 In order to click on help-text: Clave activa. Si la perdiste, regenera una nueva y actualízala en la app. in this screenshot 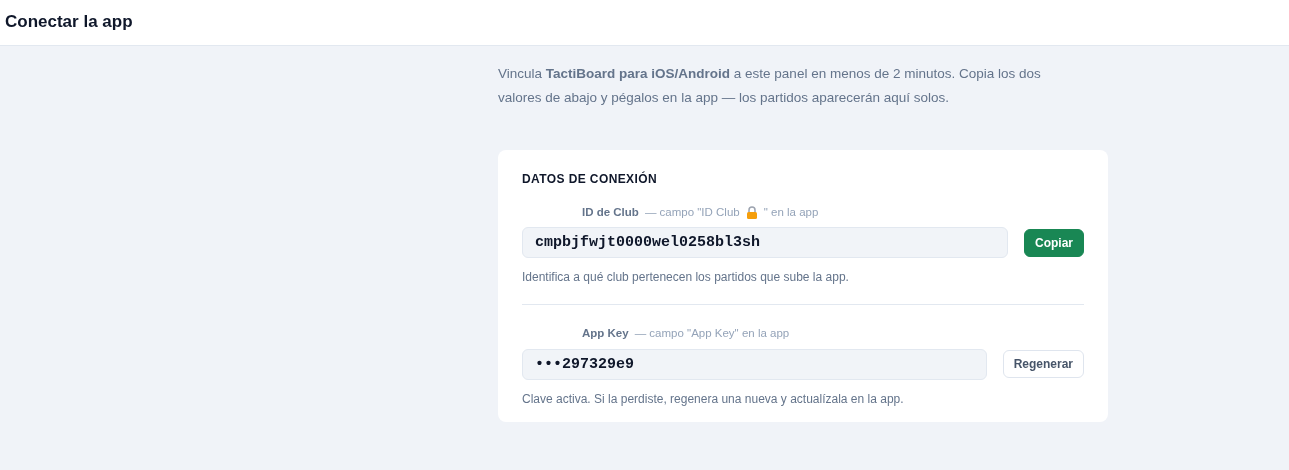, I will do `click(713, 399)`.